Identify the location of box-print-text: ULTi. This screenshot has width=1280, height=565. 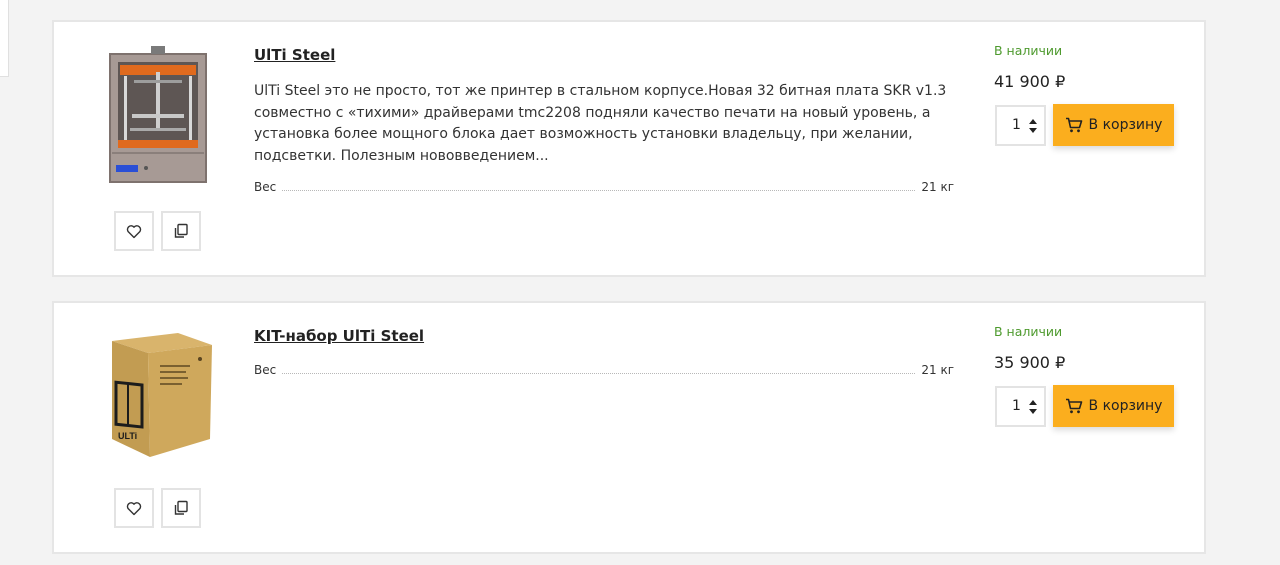
(127, 436).